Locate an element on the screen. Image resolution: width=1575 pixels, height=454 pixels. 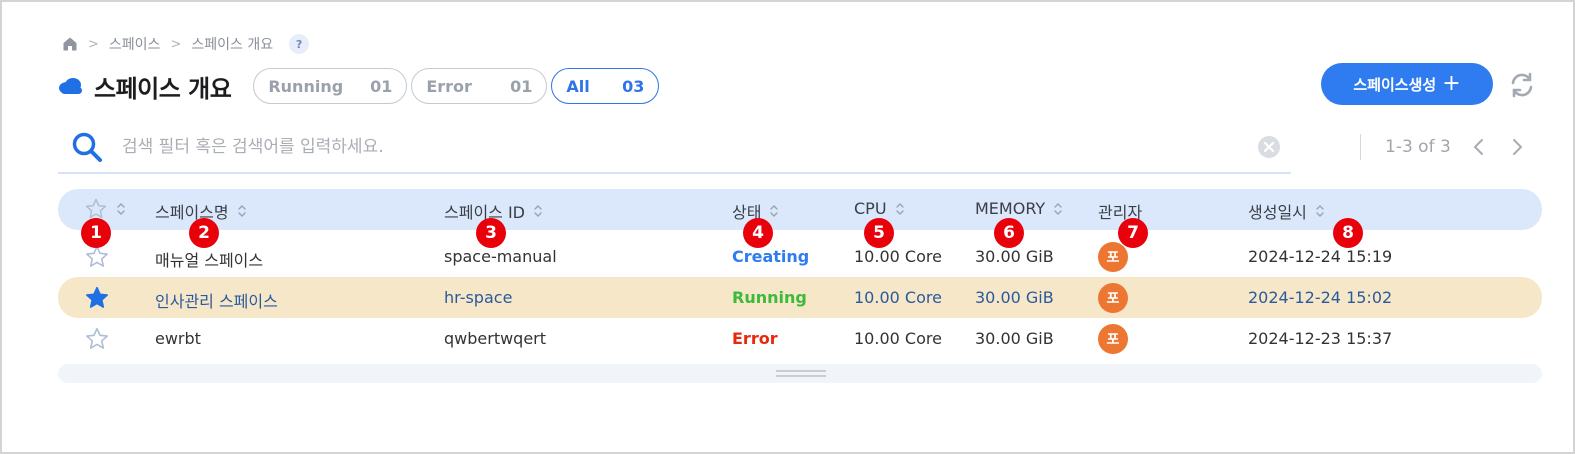
cell-name: 매뉴얼 스페이스 is located at coordinates (209, 259).